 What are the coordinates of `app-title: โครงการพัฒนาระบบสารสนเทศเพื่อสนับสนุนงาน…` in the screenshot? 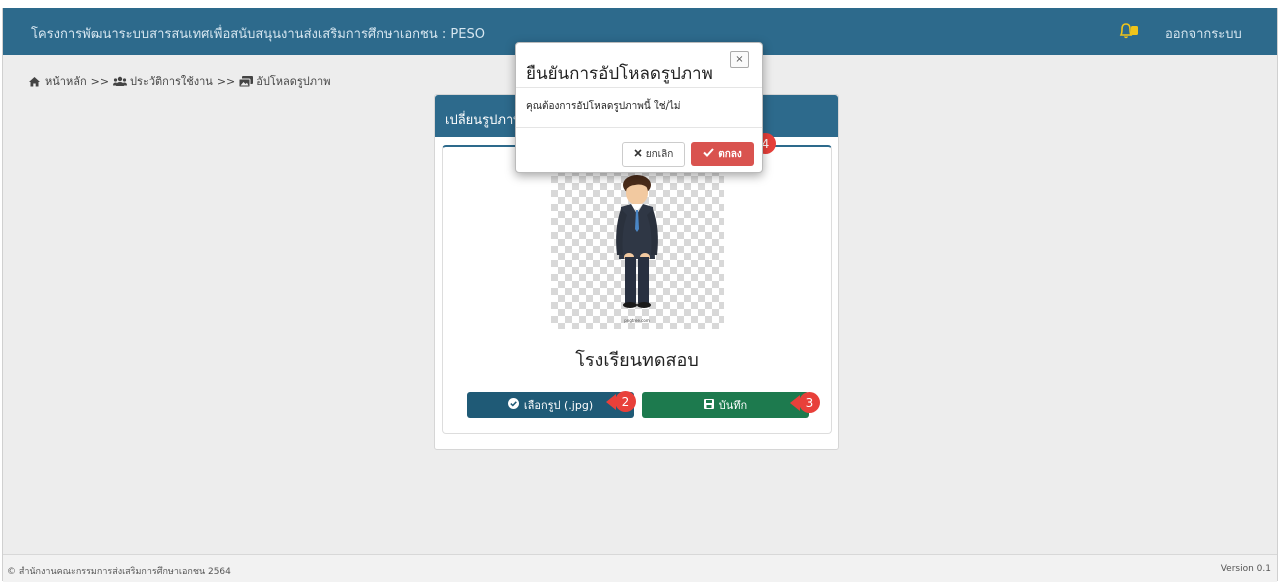 It's located at (258, 34).